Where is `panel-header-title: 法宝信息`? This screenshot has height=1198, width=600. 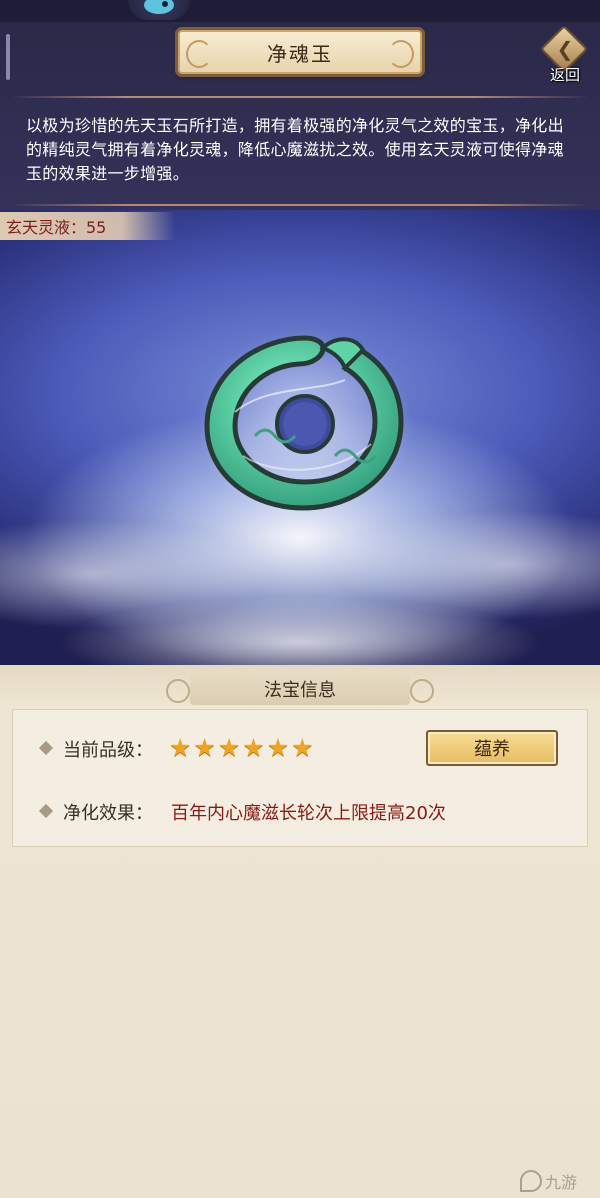
panel-header-title: 法宝信息 is located at coordinates (300, 690).